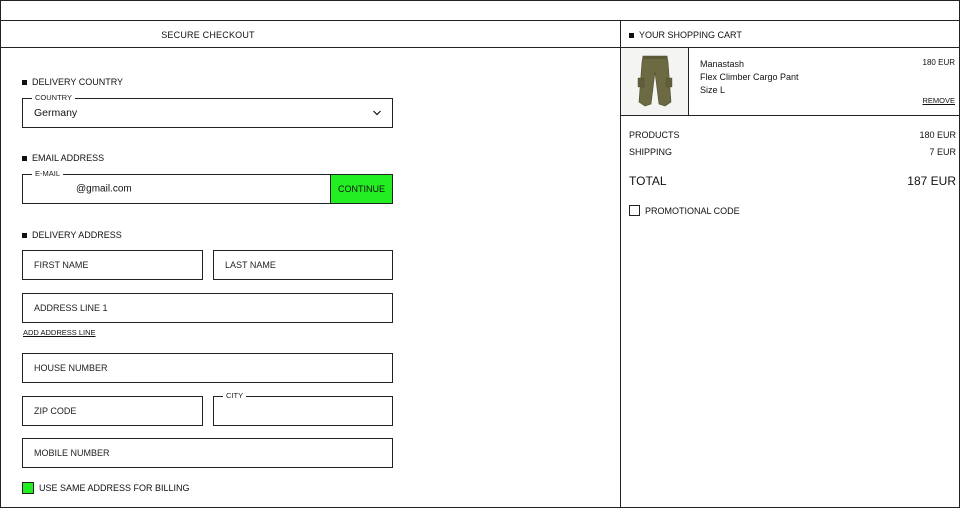  I want to click on remove-item-link: REMOVE, so click(938, 100).